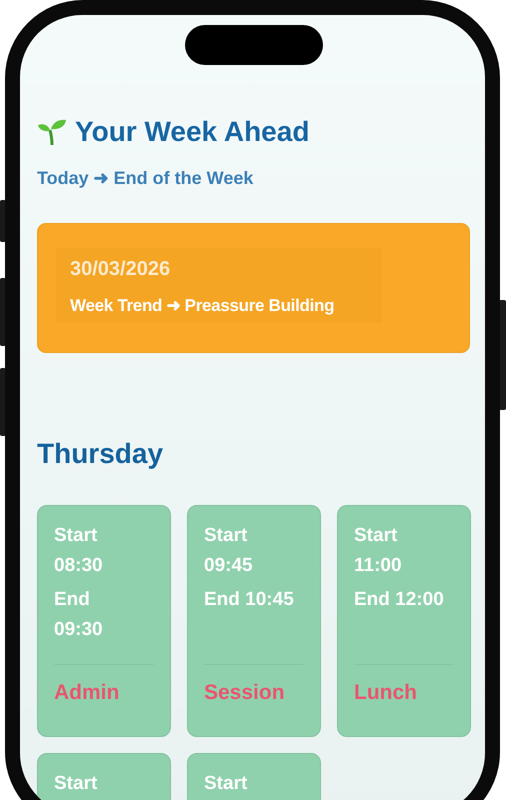 The width and height of the screenshot is (506, 800). I want to click on session-card: Start 09:45 End 10:45 Session, so click(254, 621).